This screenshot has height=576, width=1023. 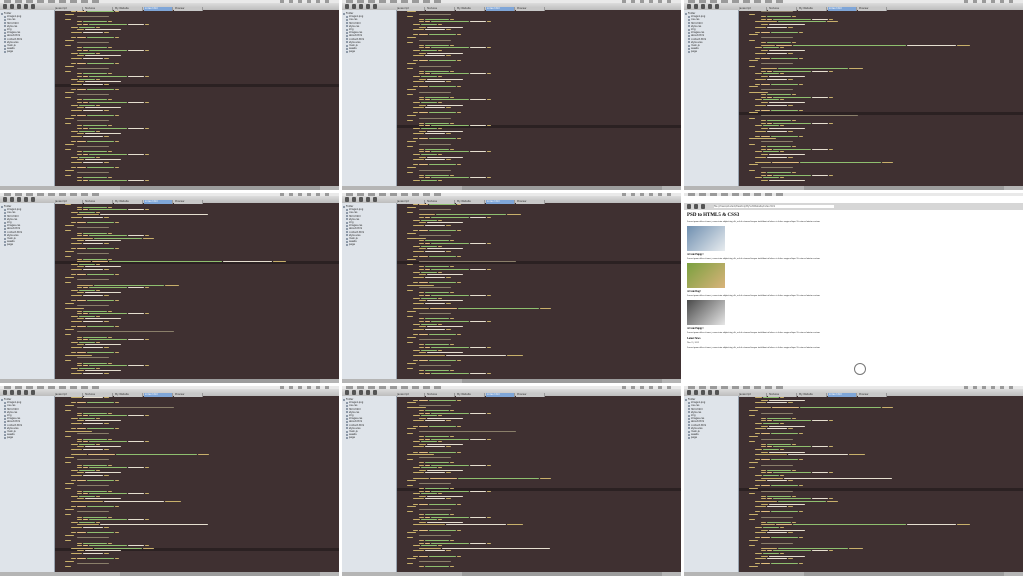 I want to click on menu-bar, so click(x=853, y=194).